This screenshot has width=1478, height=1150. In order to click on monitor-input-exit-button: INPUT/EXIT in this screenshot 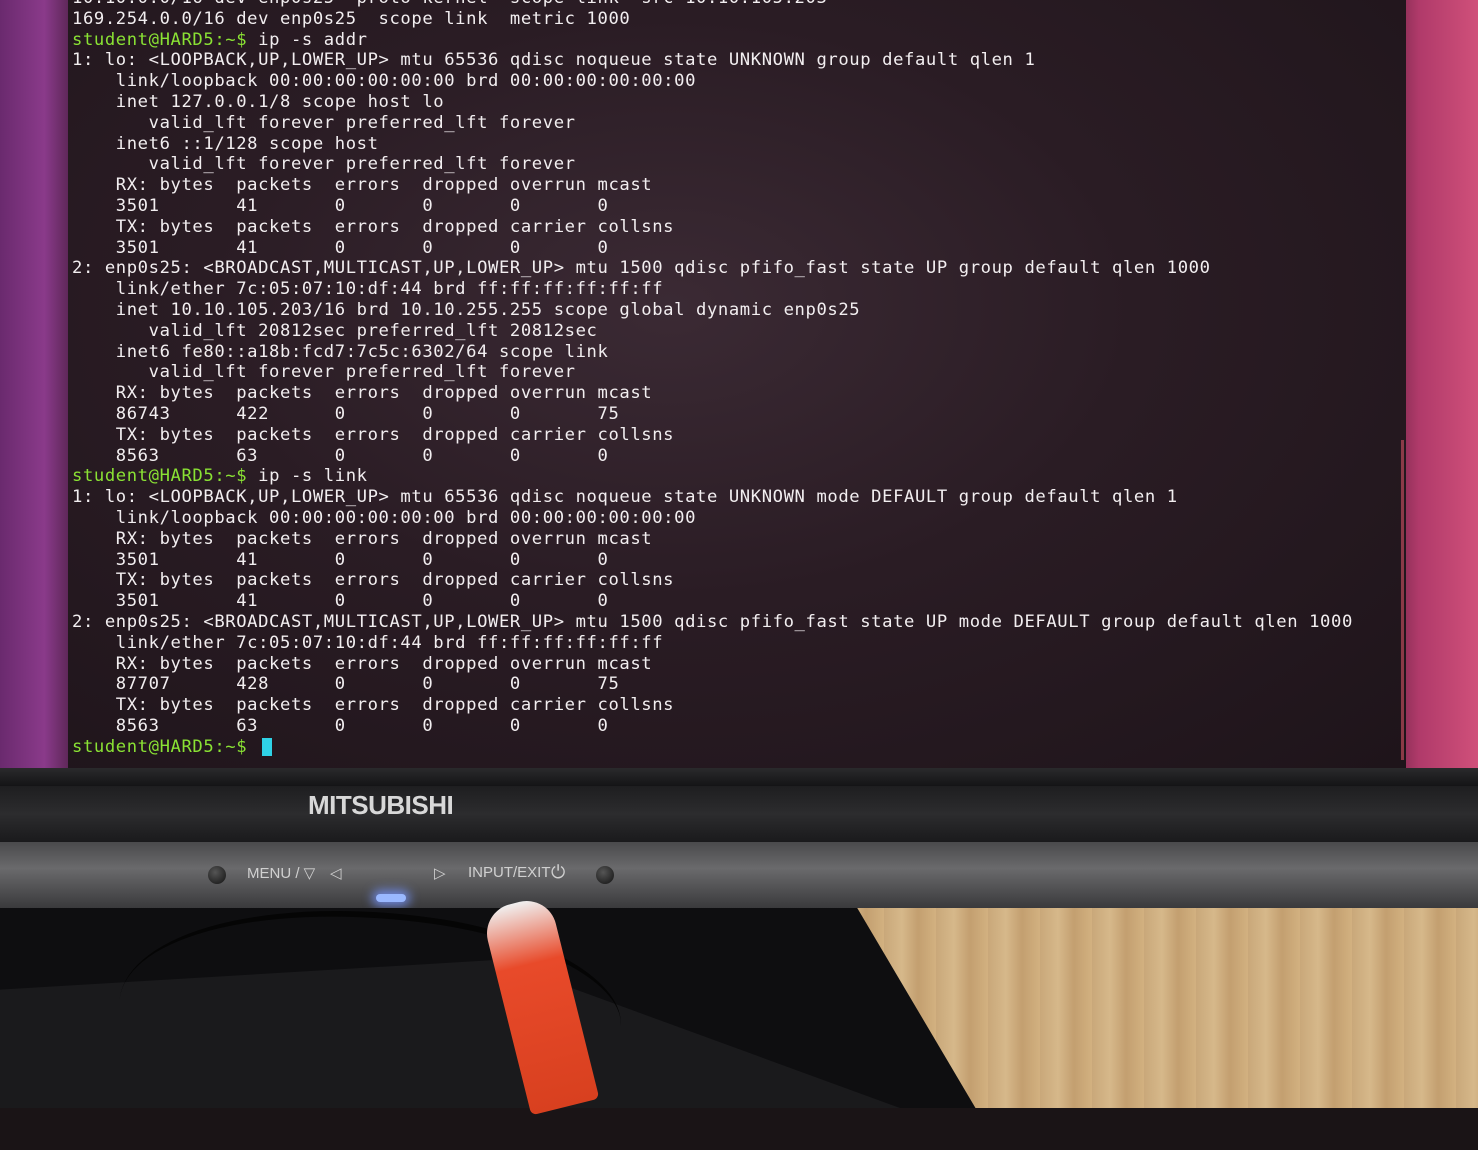, I will do `click(509, 872)`.